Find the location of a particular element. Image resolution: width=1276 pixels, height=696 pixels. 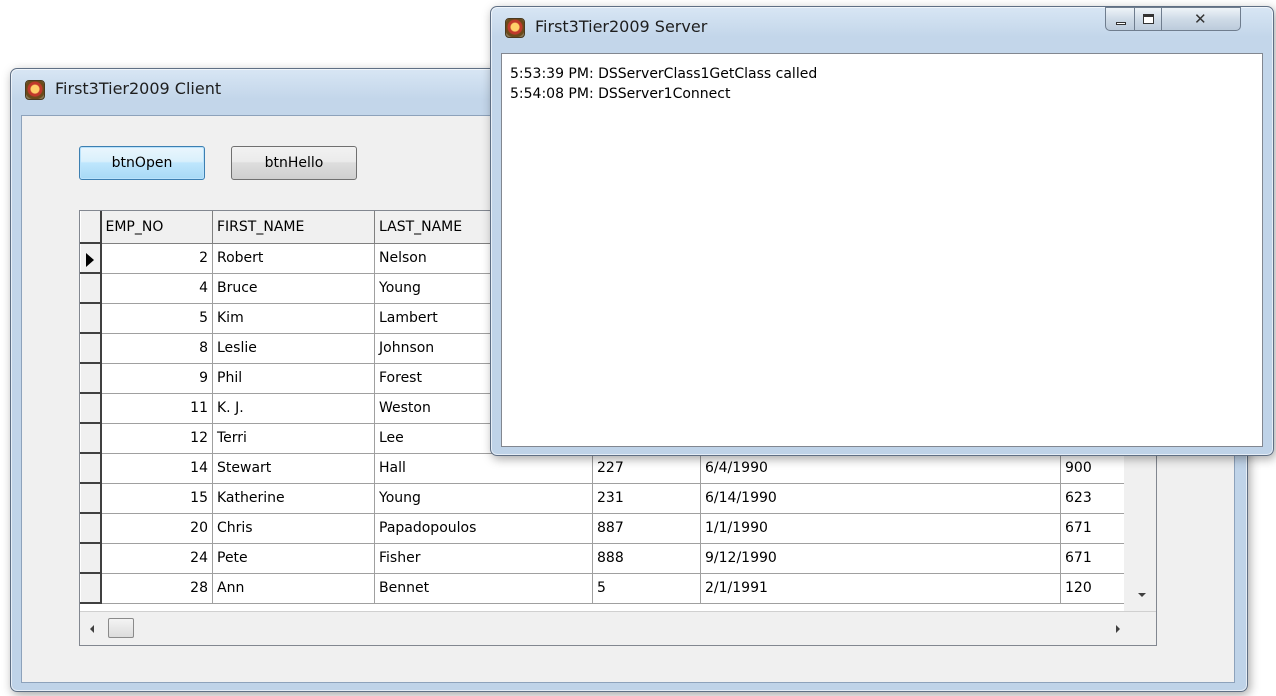

table-cell: 888 is located at coordinates (646, 558).